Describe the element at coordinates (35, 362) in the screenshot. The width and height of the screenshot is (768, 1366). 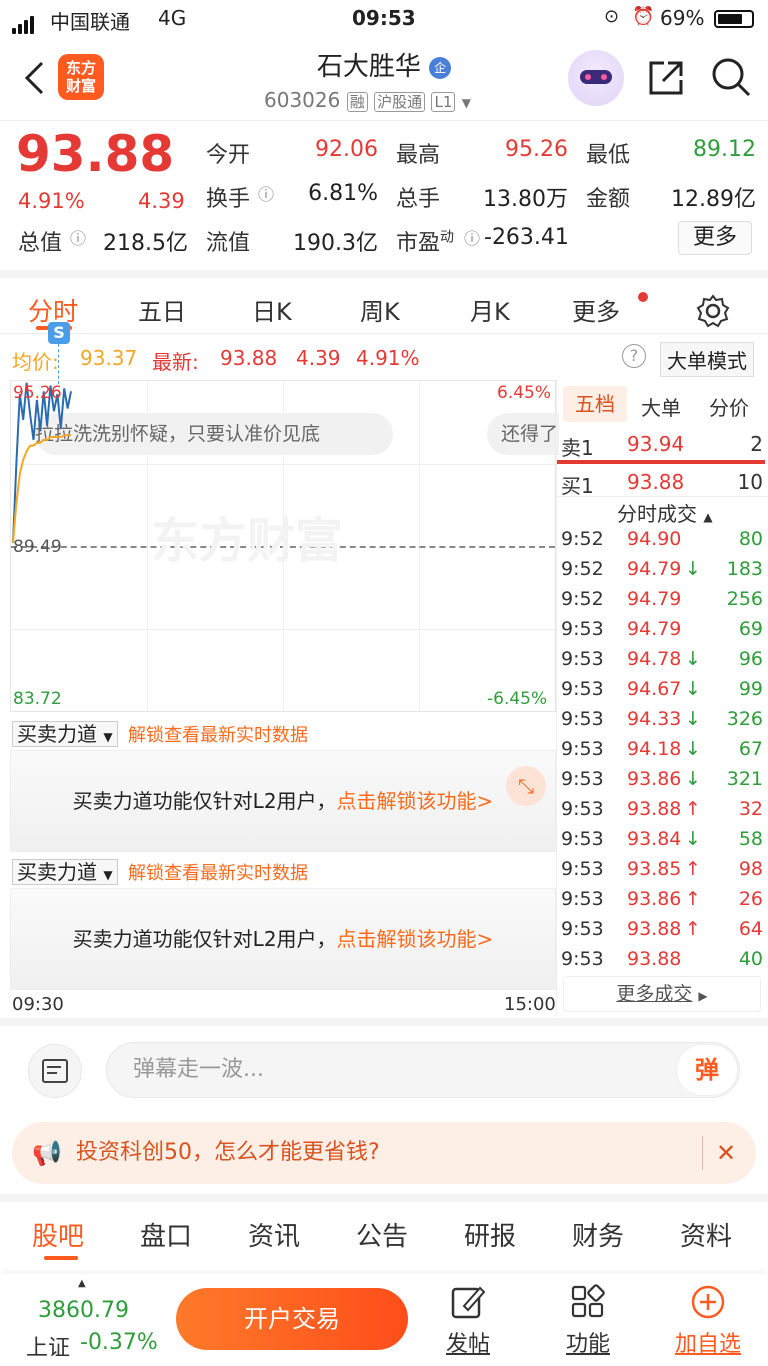
I see `avg-label: 均价:` at that location.